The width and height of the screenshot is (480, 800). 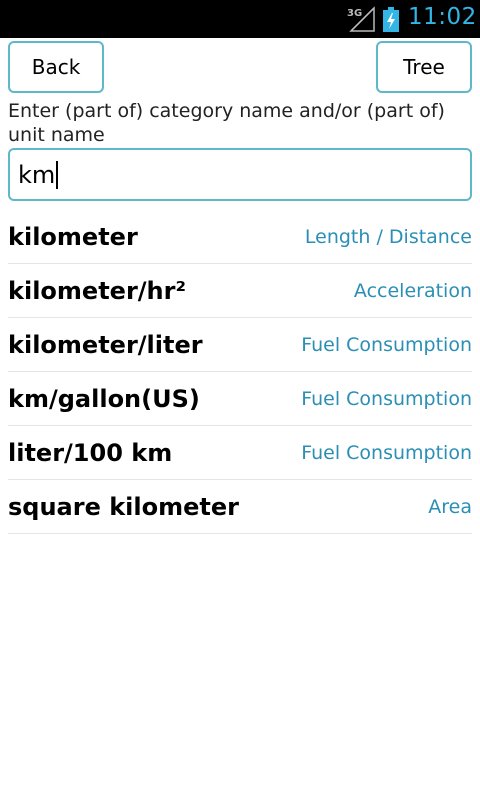 What do you see at coordinates (388, 236) in the screenshot?
I see `category-name: Length / Distance` at bounding box center [388, 236].